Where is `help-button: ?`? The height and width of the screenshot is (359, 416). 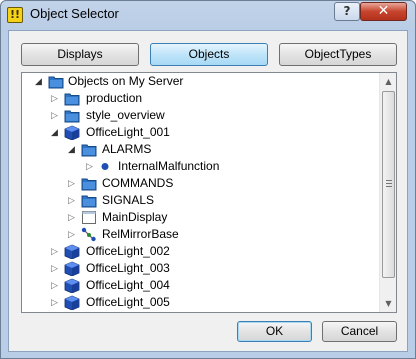
help-button: ? is located at coordinates (347, 11).